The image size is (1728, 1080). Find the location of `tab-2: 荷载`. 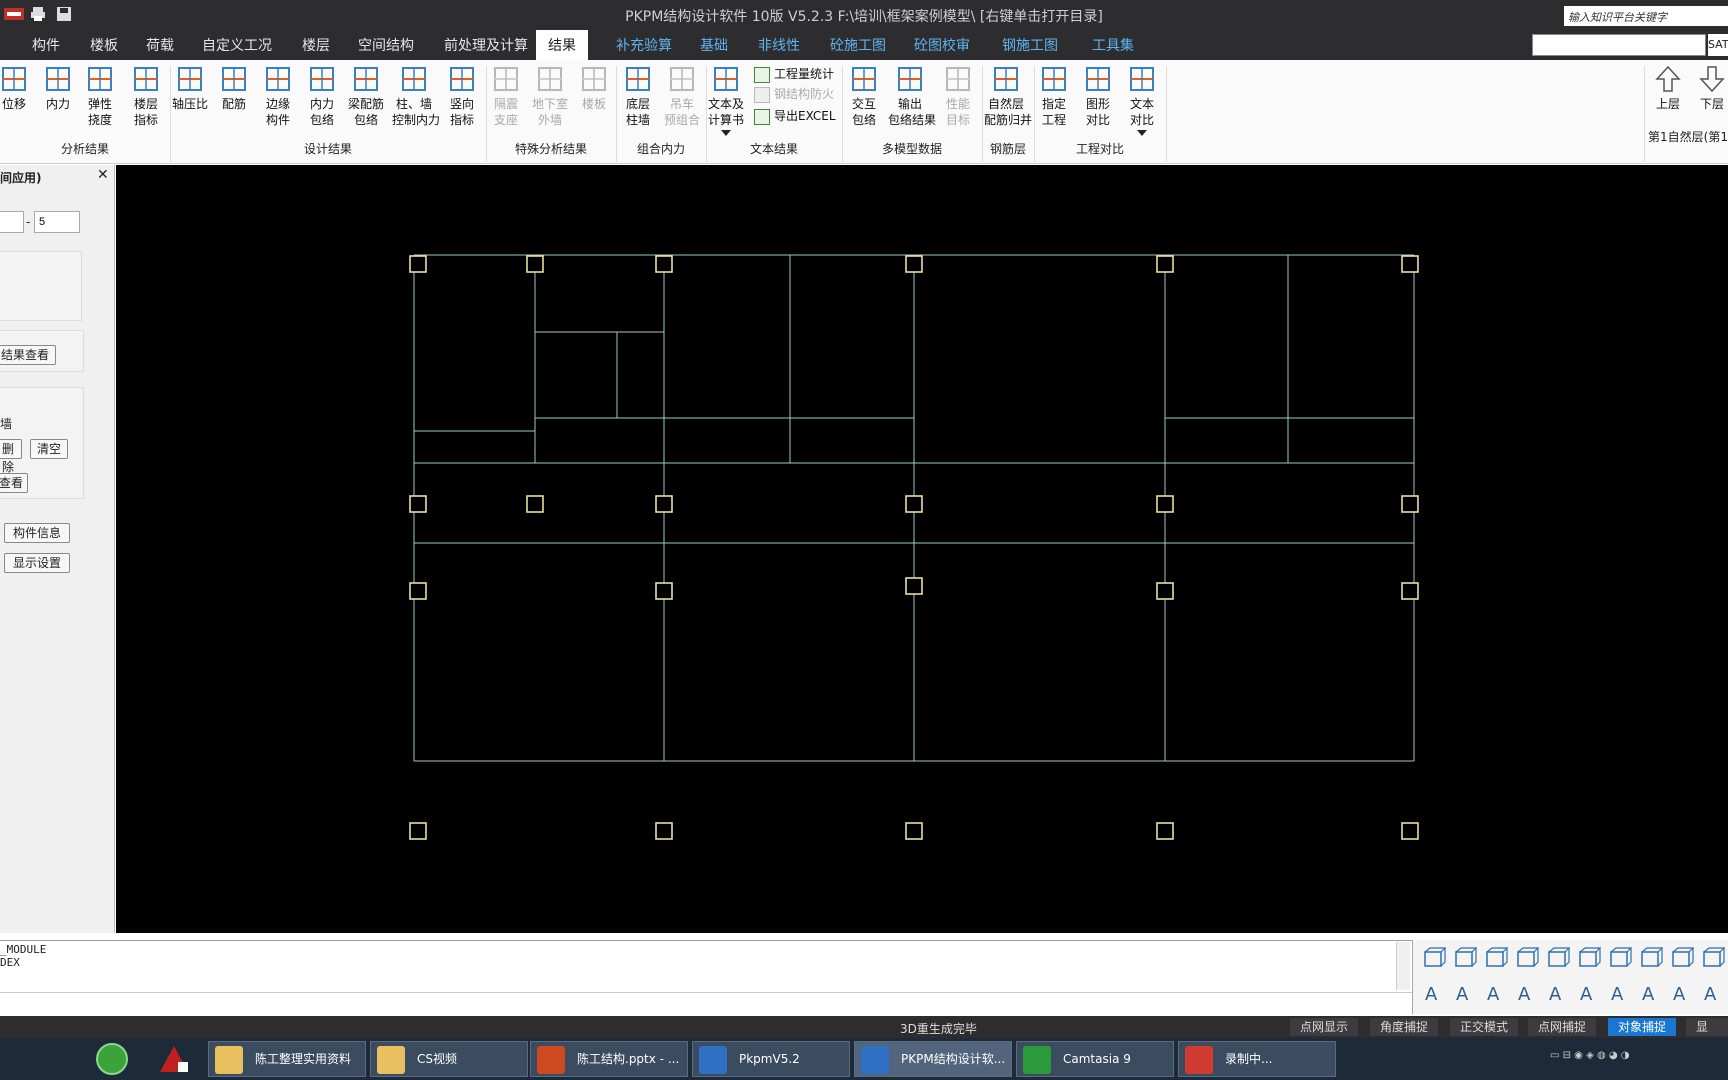

tab-2: 荷载 is located at coordinates (160, 45).